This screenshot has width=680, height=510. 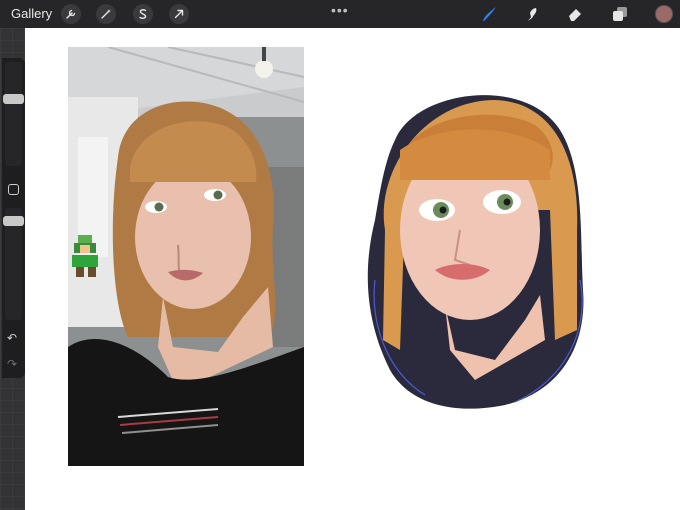 What do you see at coordinates (12, 338) in the screenshot?
I see `undo-icon: ↶` at bounding box center [12, 338].